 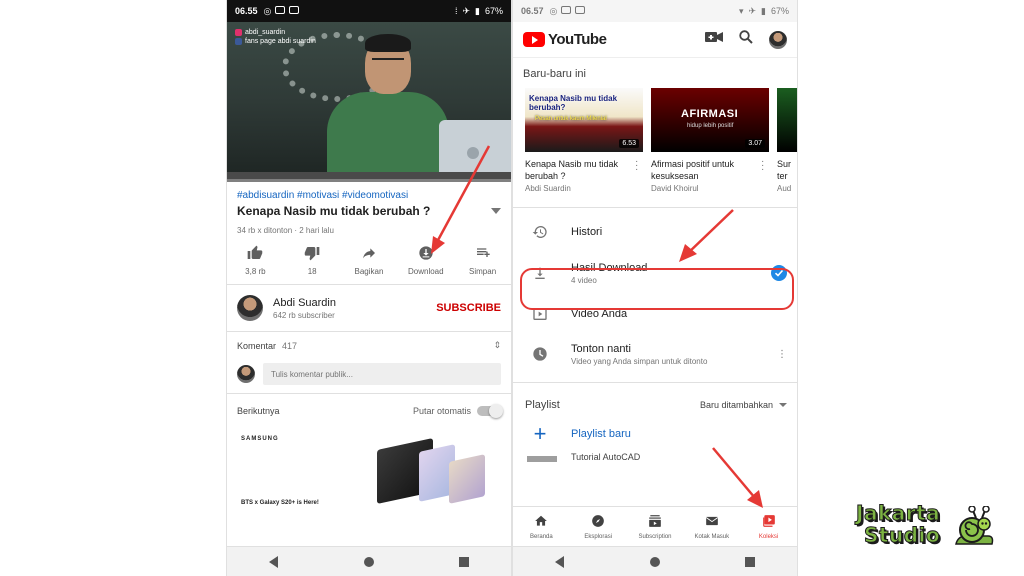 I want to click on expand-description-icon, so click(x=496, y=211).